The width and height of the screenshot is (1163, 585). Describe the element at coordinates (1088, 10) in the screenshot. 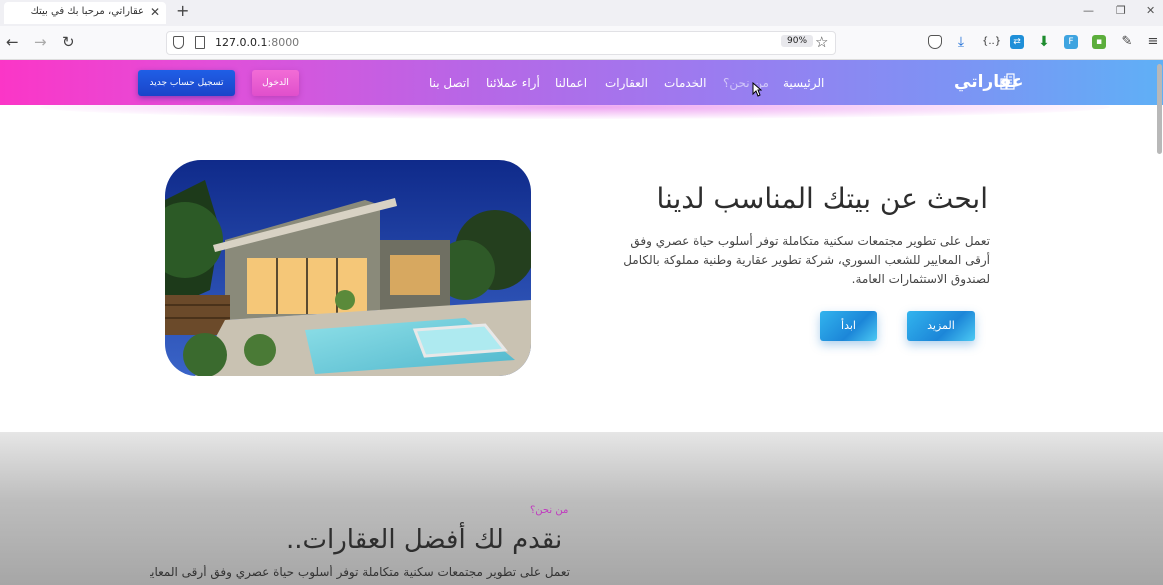

I see `minimize-icon: —` at that location.